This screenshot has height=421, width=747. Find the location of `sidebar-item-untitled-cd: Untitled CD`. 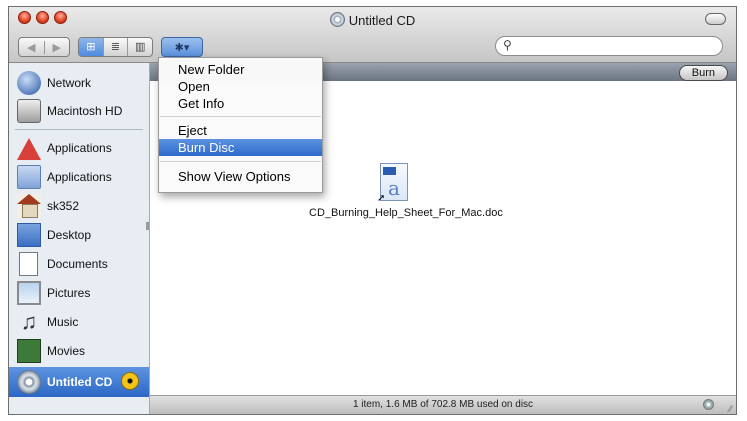

sidebar-item-untitled-cd: Untitled CD is located at coordinates (79, 382).